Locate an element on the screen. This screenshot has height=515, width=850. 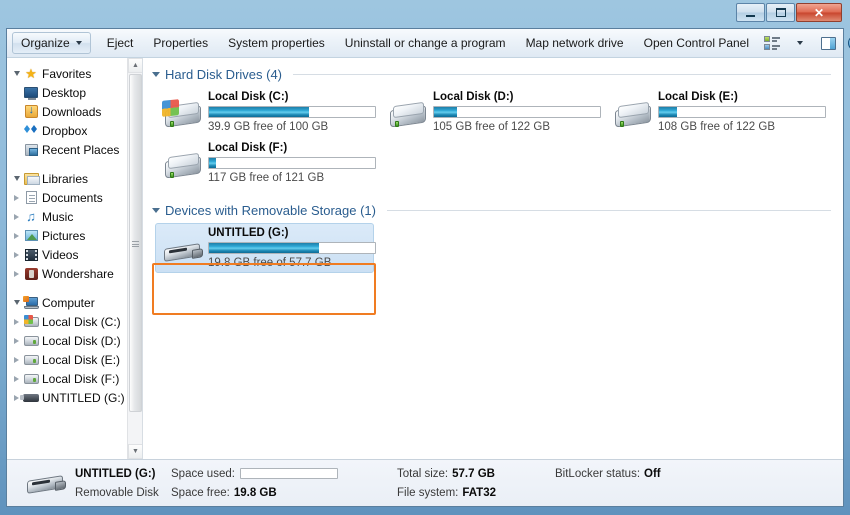
drive-item-local-disk-e: Local Disk (E:) 108 GB free of 122 GB is located at coordinates (715, 112).